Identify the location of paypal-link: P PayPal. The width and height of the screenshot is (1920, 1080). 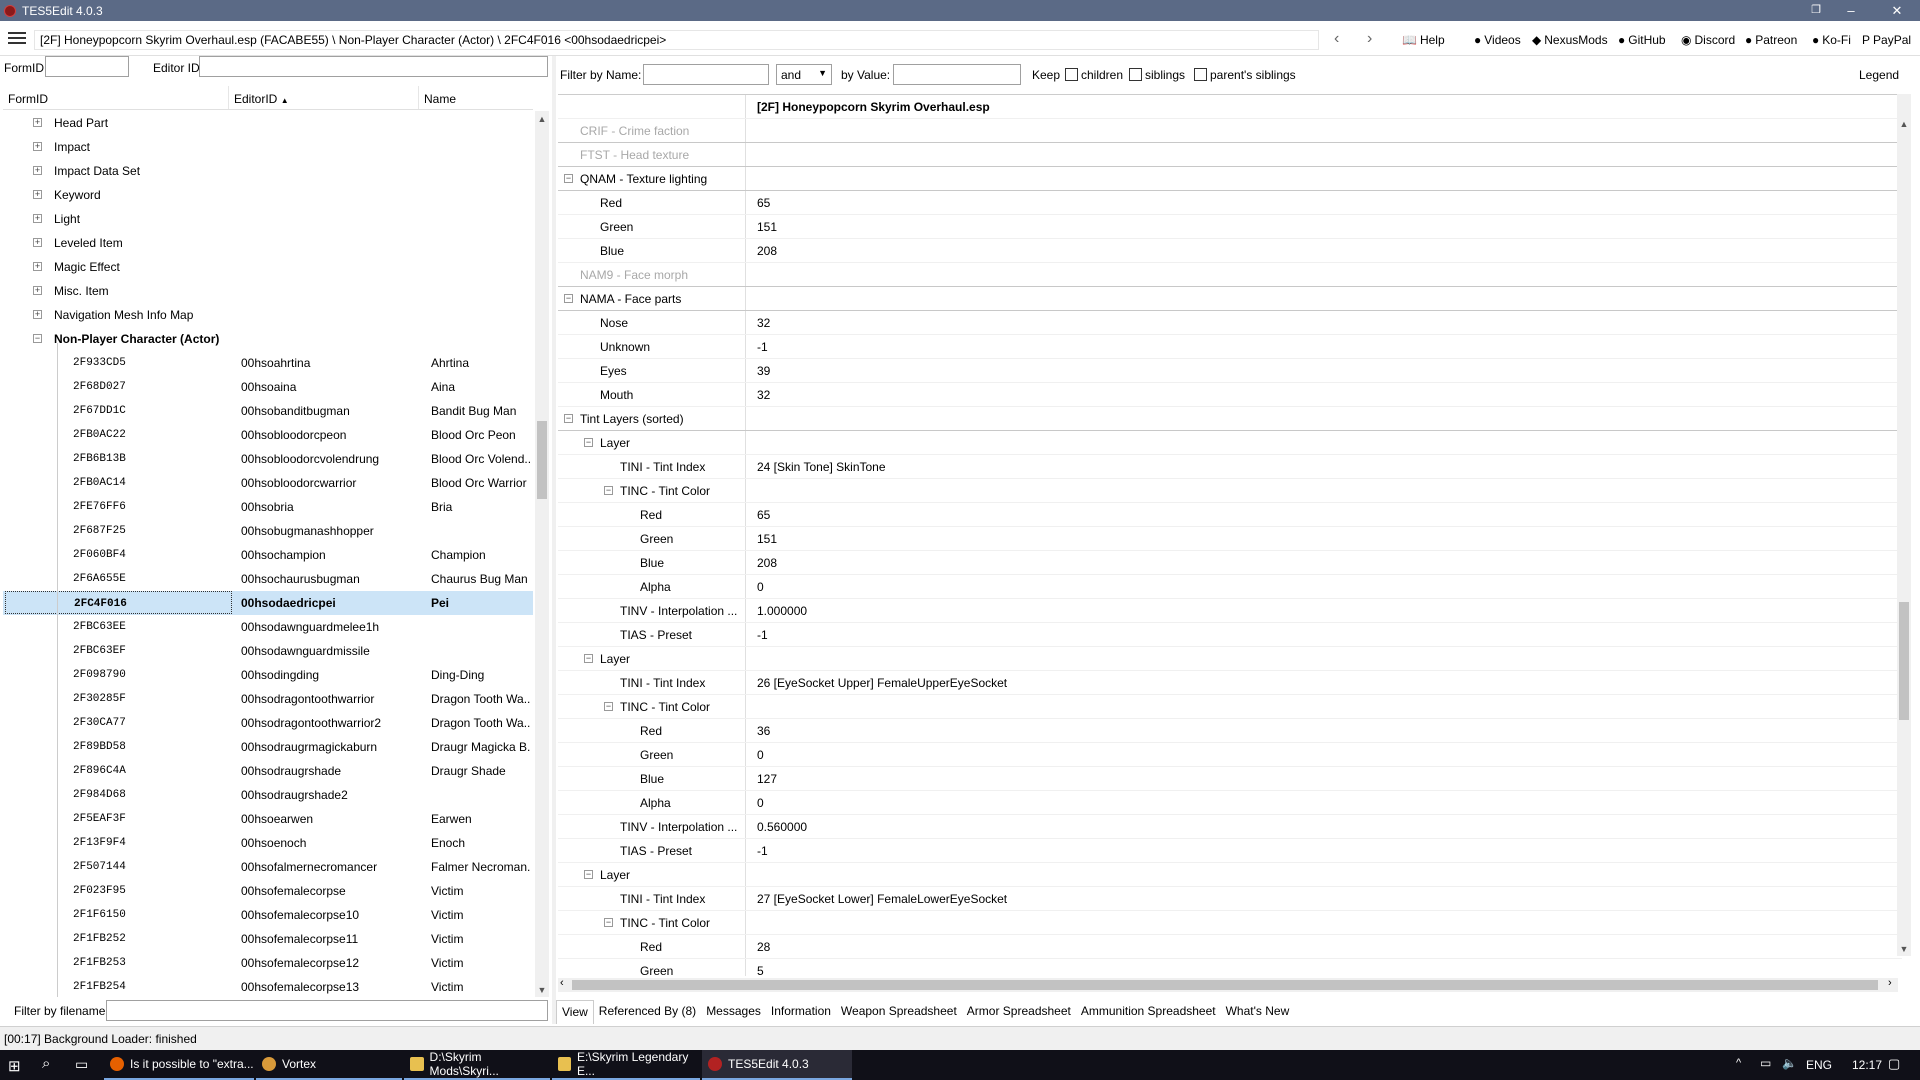
(1886, 40).